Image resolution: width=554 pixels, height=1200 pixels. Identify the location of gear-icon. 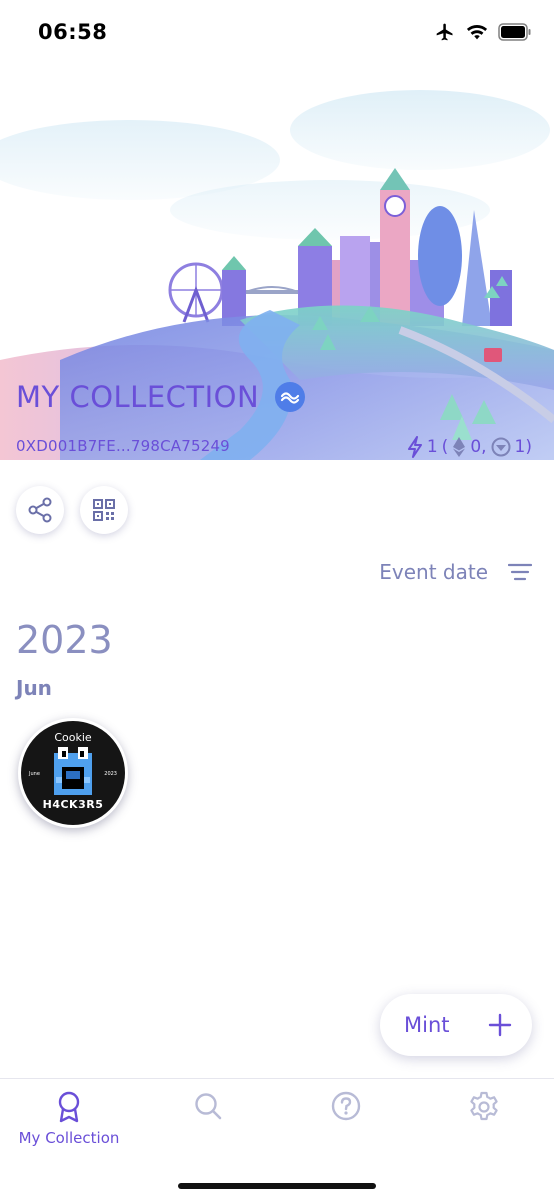
(484, 1106).